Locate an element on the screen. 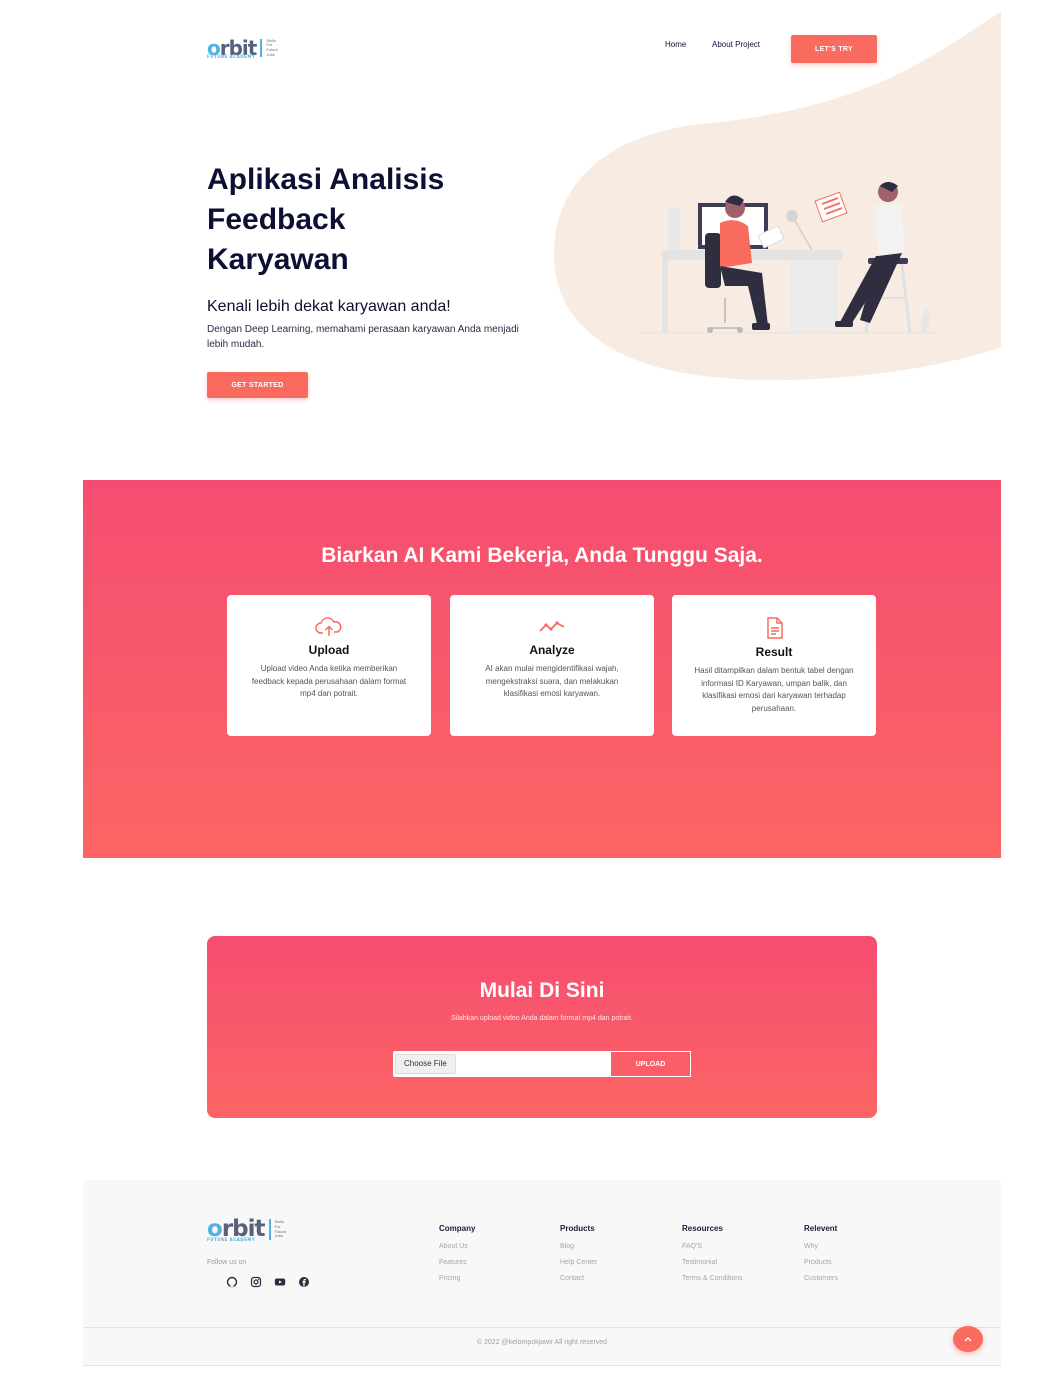  footer-link: Terms & Conditions is located at coordinates (712, 1279).